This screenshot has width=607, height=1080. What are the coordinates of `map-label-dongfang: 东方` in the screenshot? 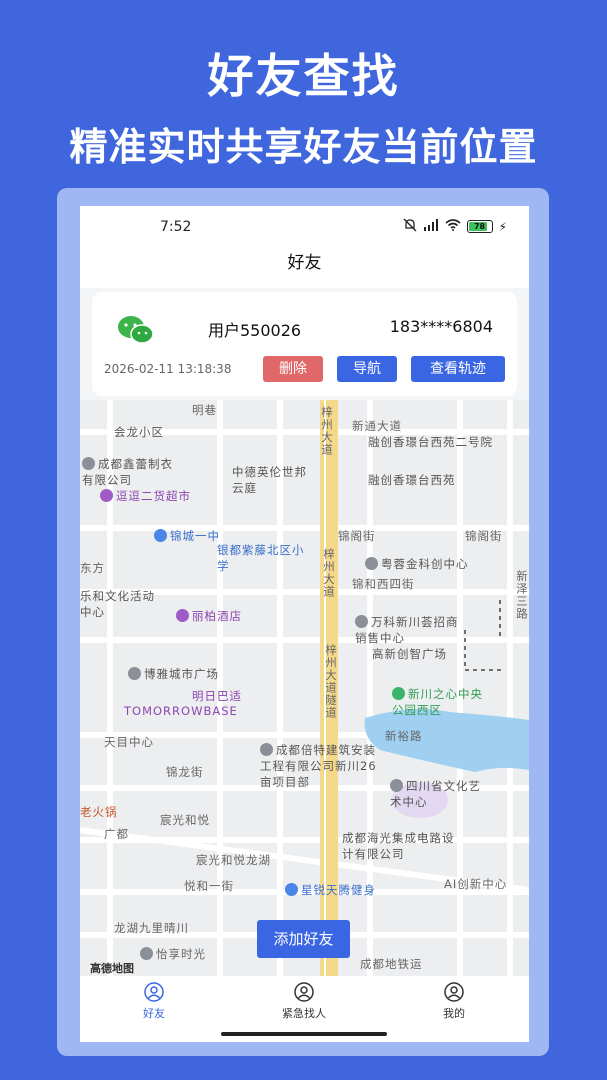 It's located at (92, 568).